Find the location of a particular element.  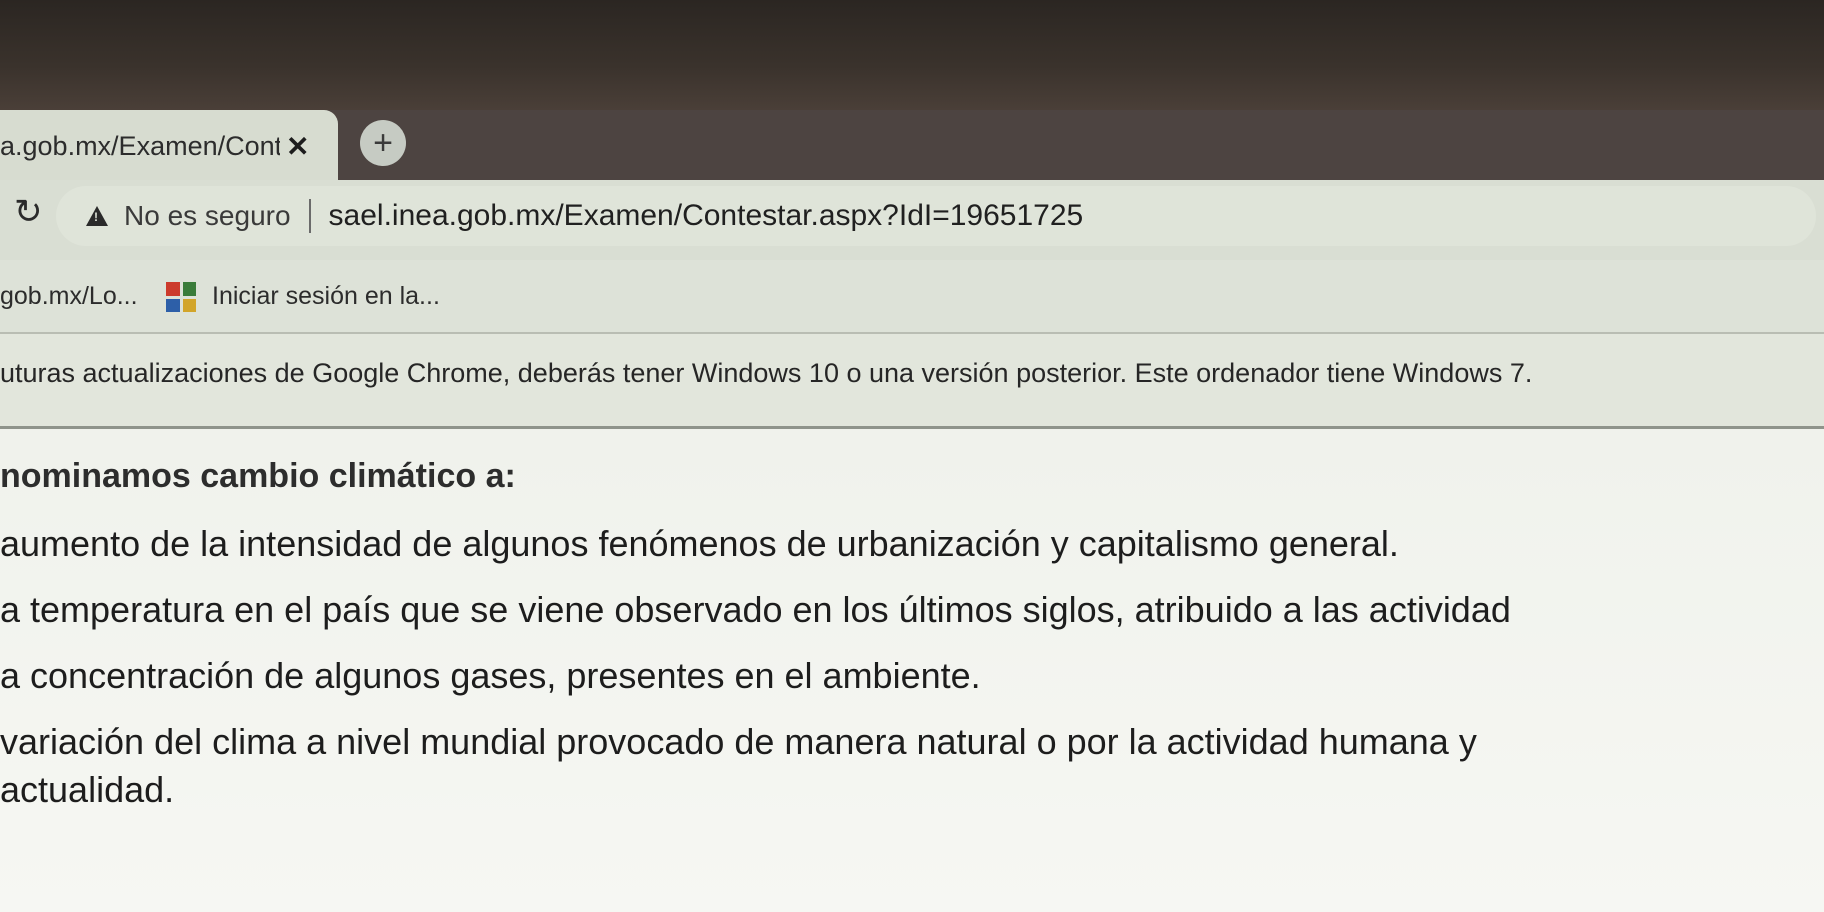

tab-title: a.gob.mx/Examen/Contes is located at coordinates (140, 145).